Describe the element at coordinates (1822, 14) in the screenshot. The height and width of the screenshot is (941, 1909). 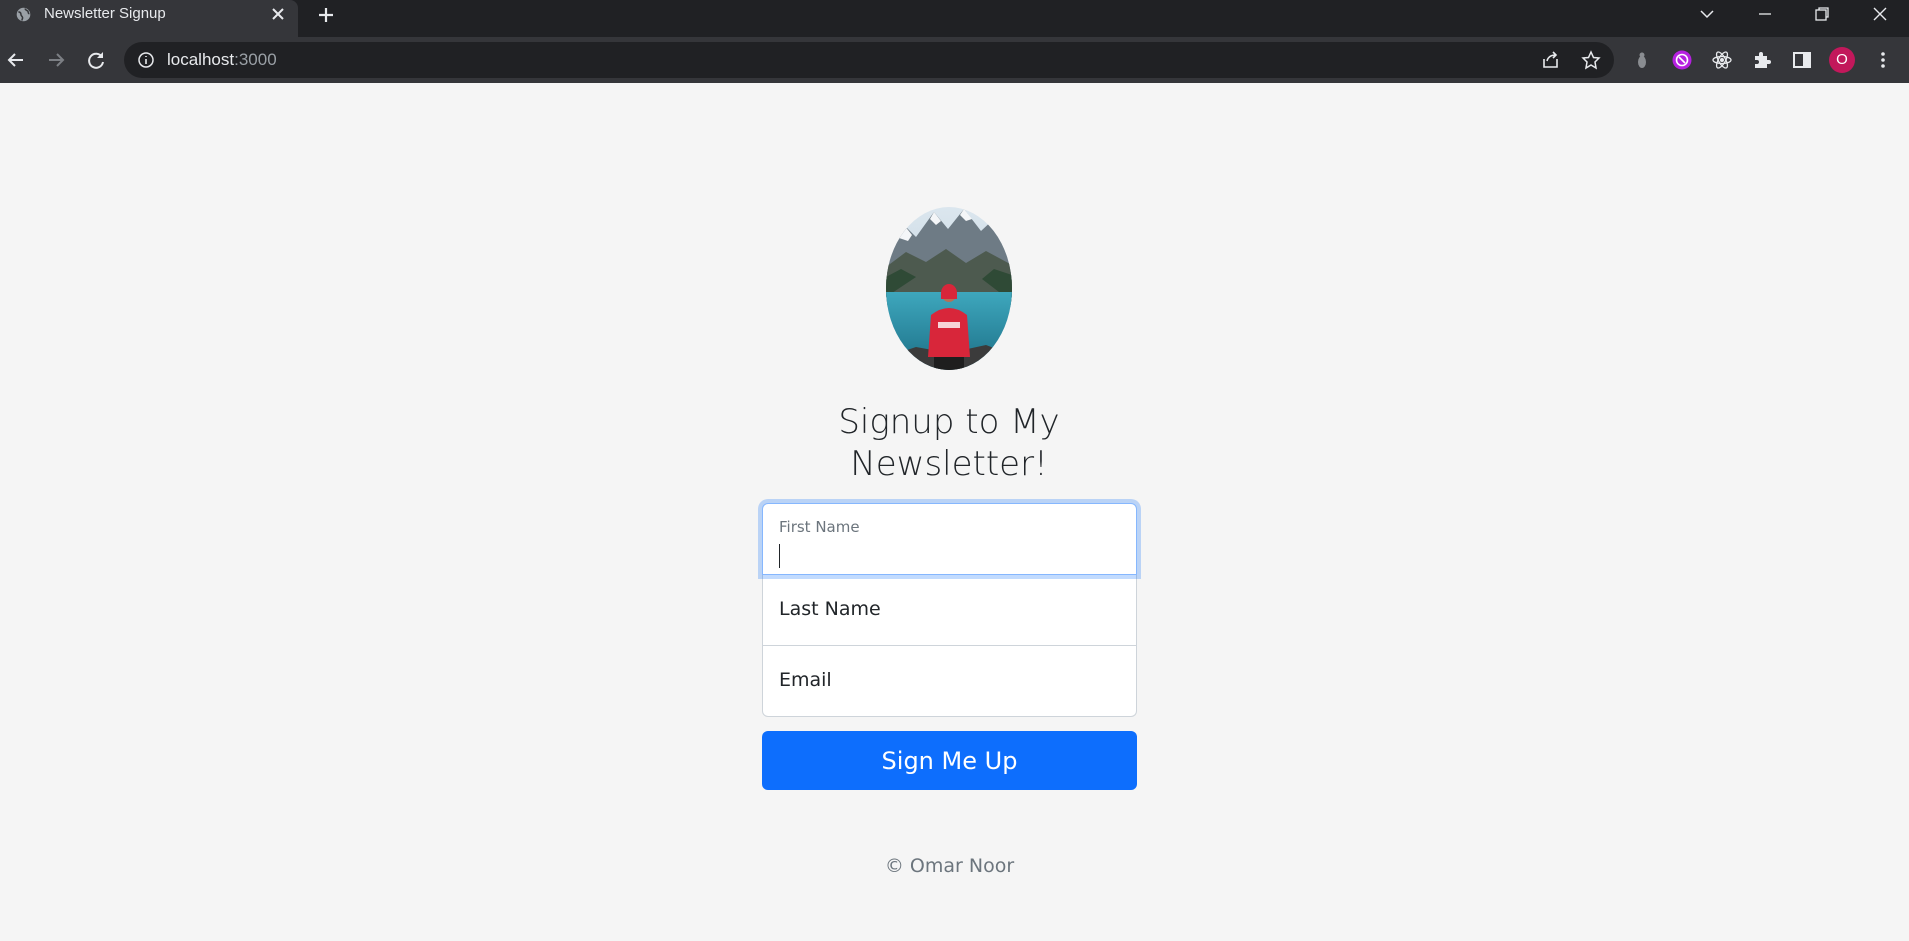
I see `restore-icon` at that location.